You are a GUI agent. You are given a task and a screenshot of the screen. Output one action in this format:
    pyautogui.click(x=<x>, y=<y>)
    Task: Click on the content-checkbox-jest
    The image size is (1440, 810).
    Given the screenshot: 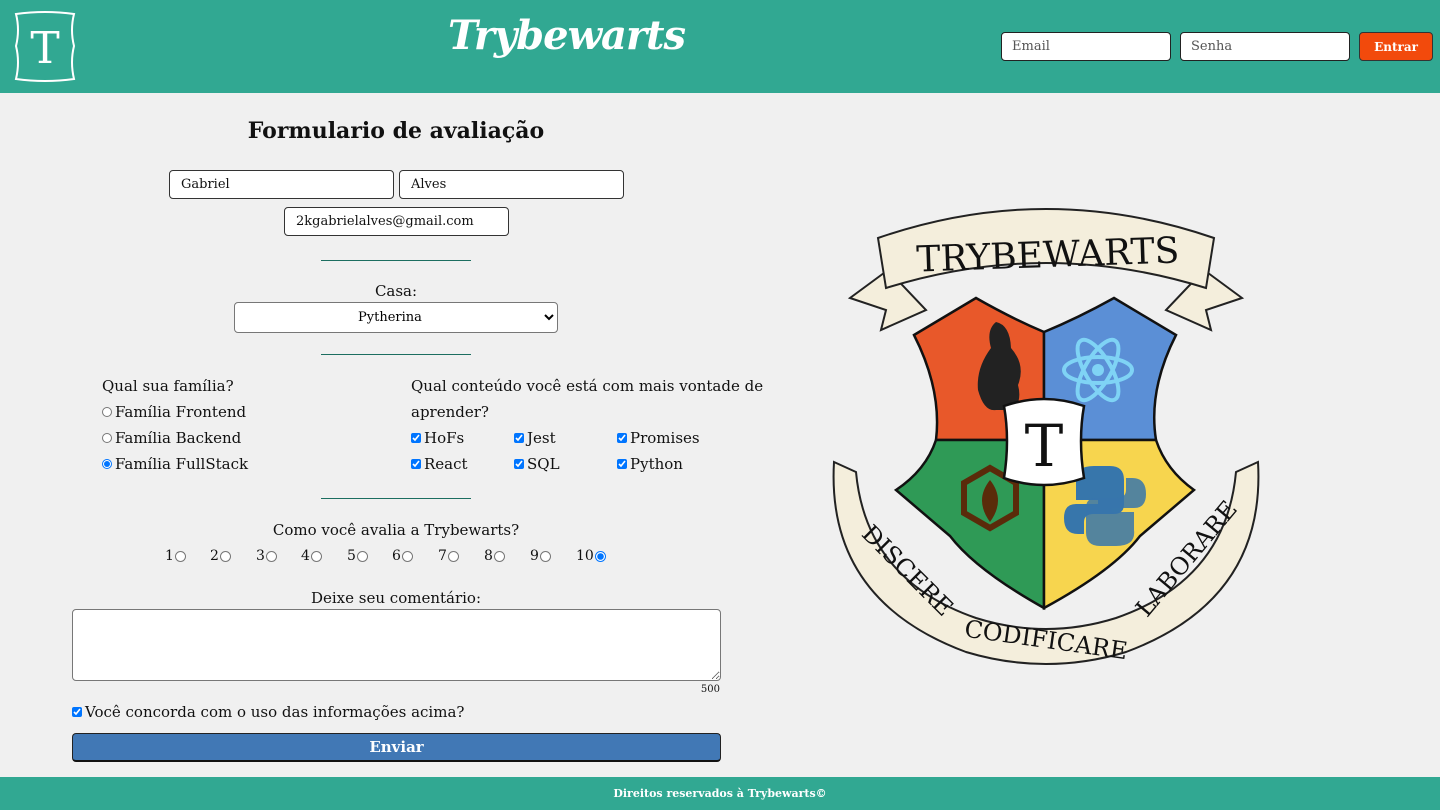 What is the action you would take?
    pyautogui.click(x=519, y=438)
    